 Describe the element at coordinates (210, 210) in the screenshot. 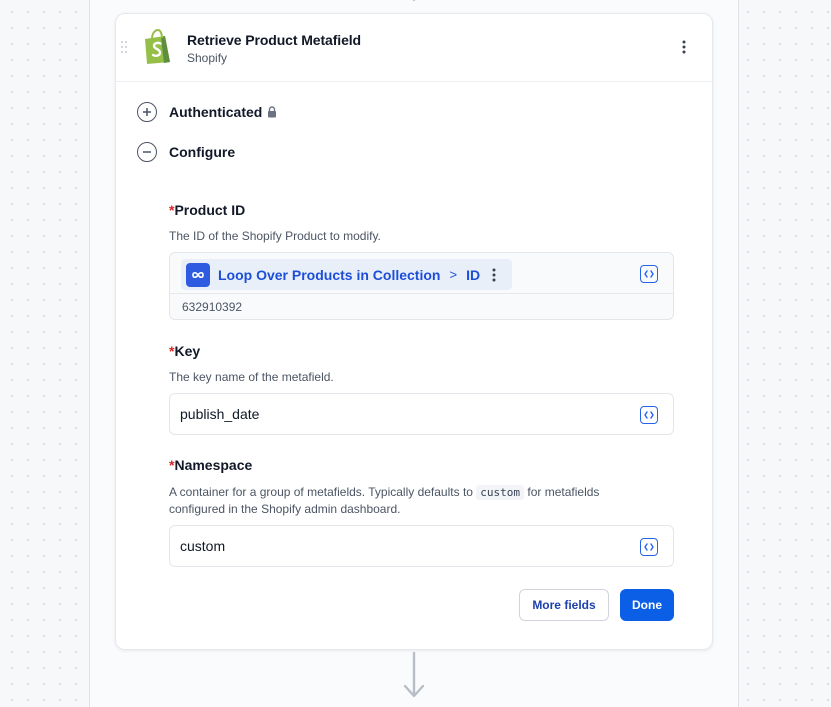

I see `product-id-label-text: Product ID` at that location.